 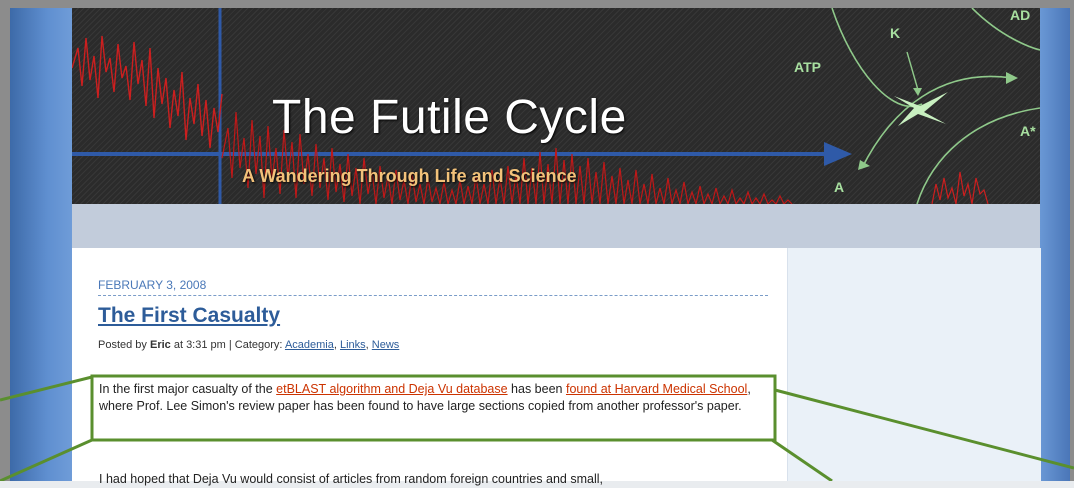 What do you see at coordinates (807, 67) in the screenshot?
I see `diagram-label-atp: ATP` at bounding box center [807, 67].